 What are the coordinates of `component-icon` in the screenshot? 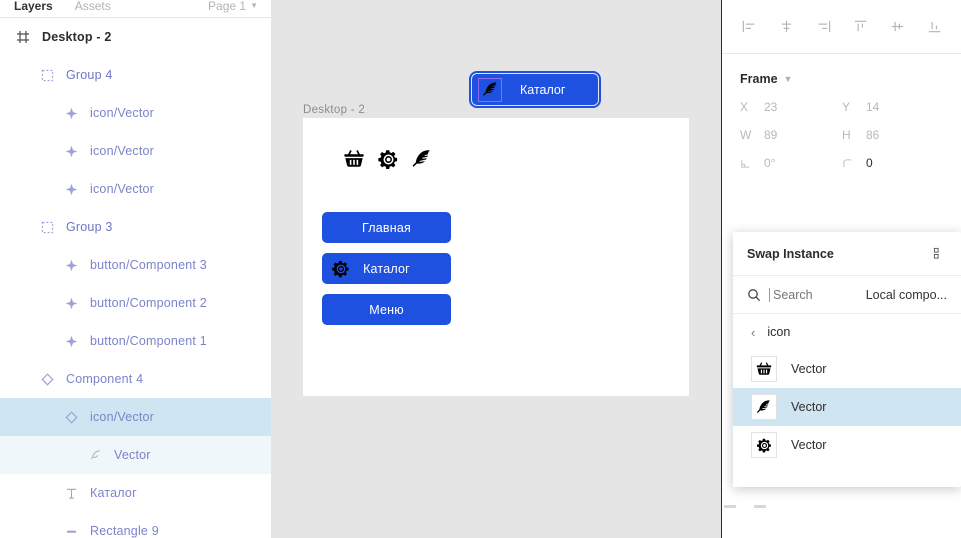 It's located at (71, 417).